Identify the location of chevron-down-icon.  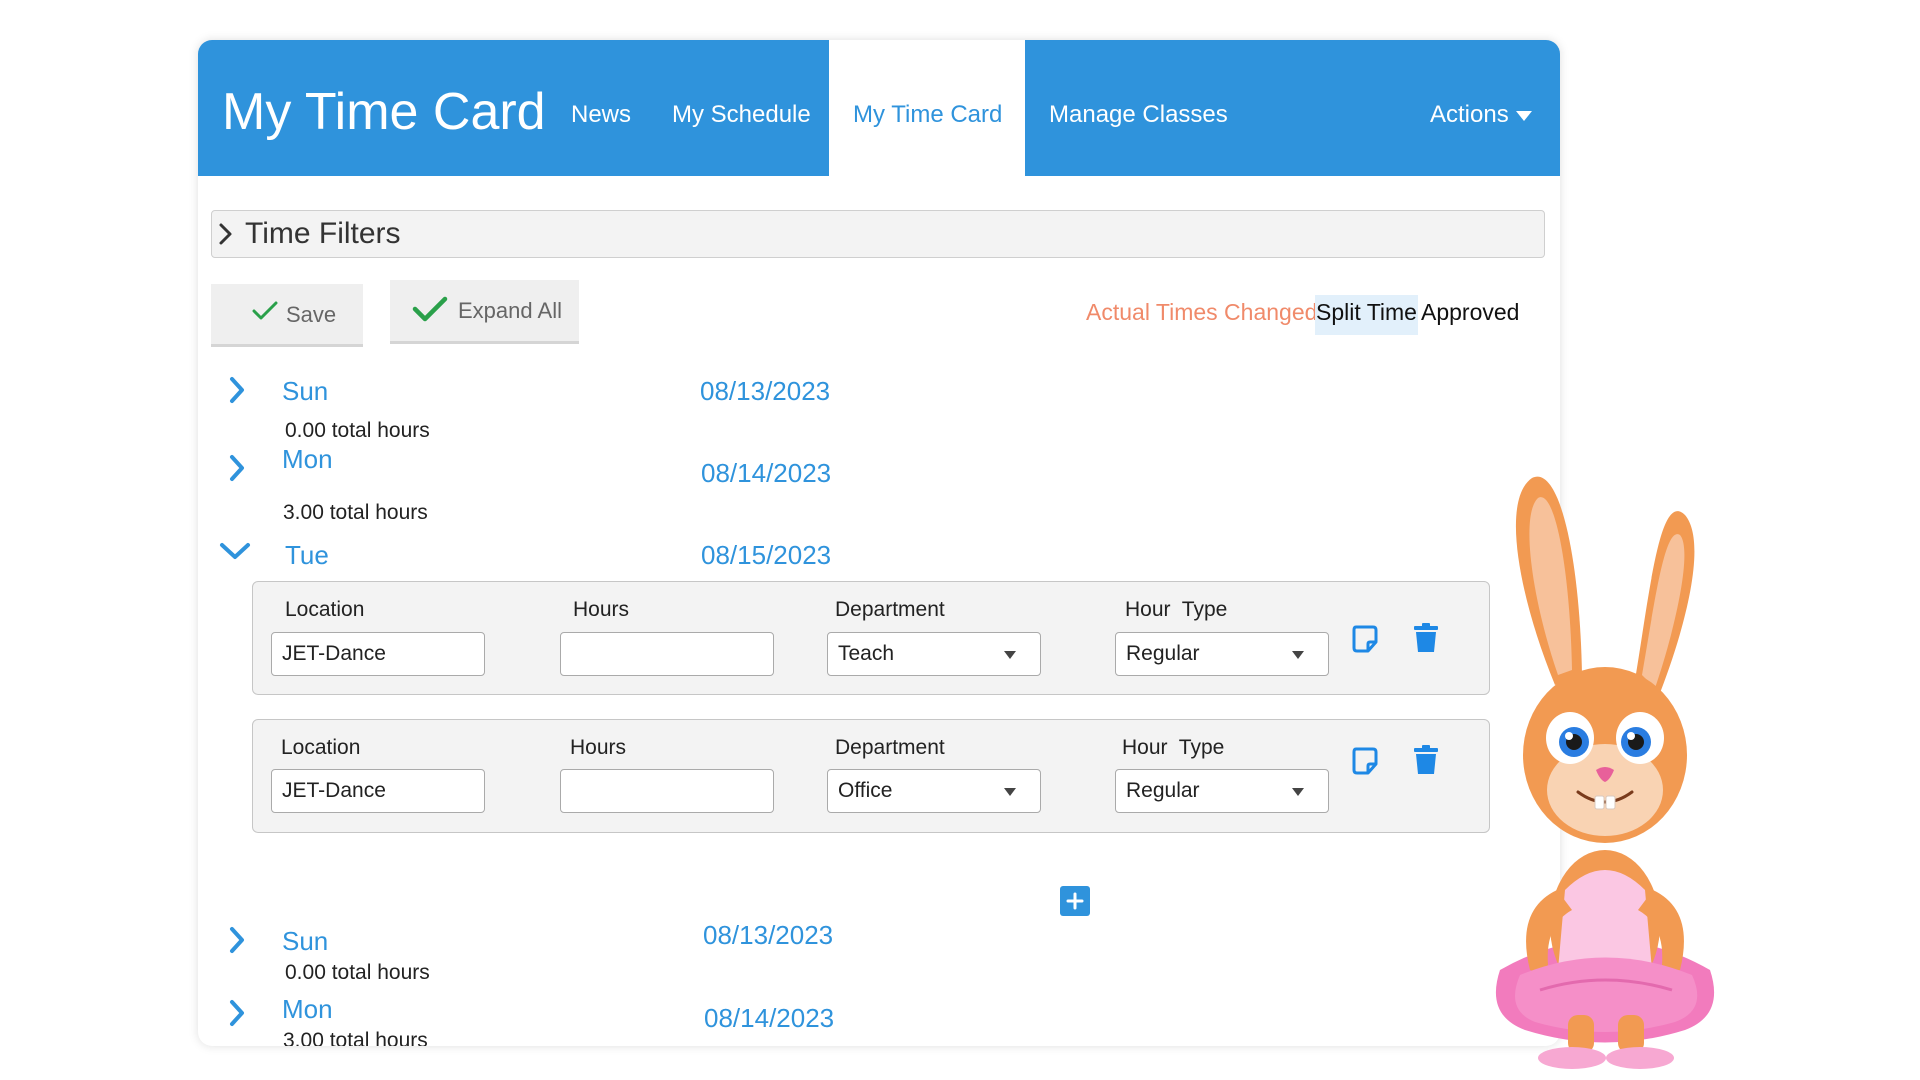
(235, 551).